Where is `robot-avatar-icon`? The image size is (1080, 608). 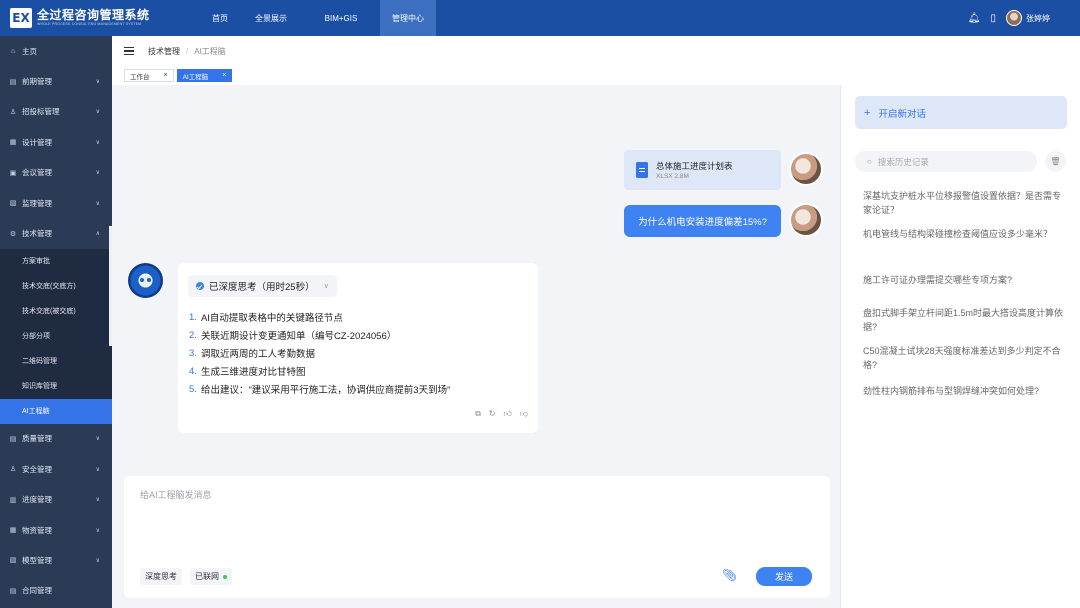
robot-avatar-icon is located at coordinates (145, 280).